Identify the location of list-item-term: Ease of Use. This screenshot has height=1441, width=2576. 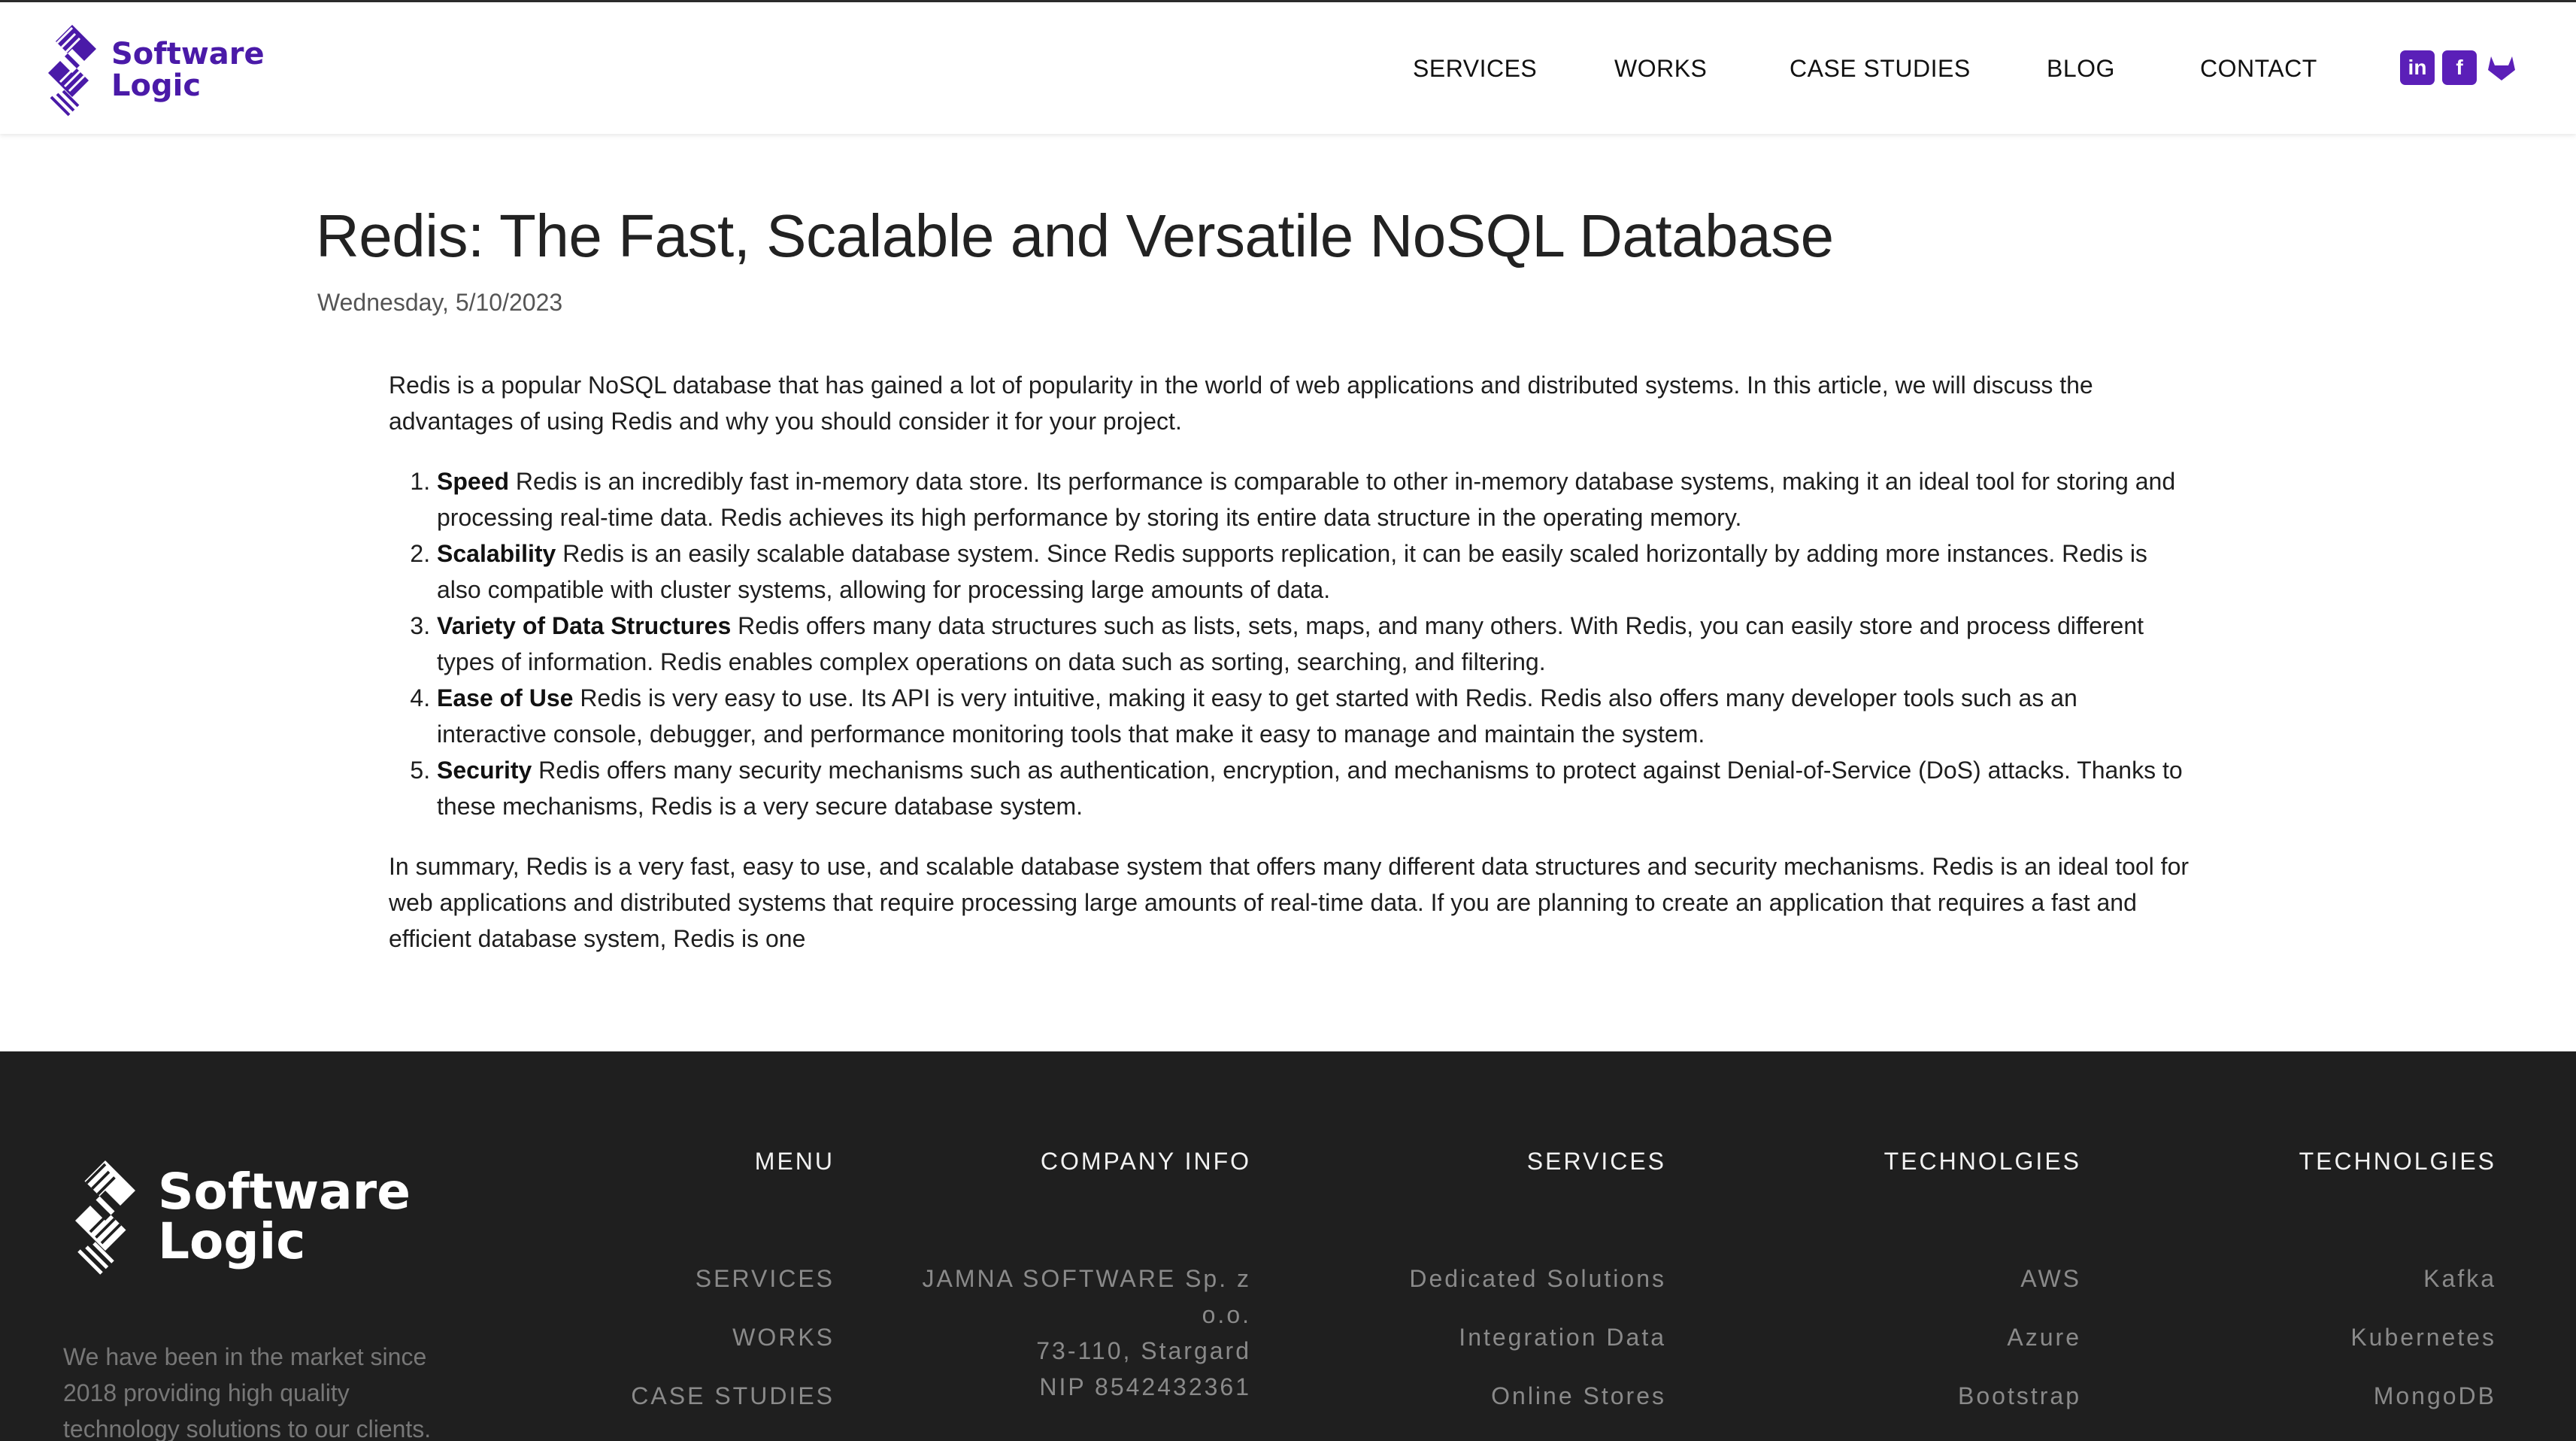
(505, 697).